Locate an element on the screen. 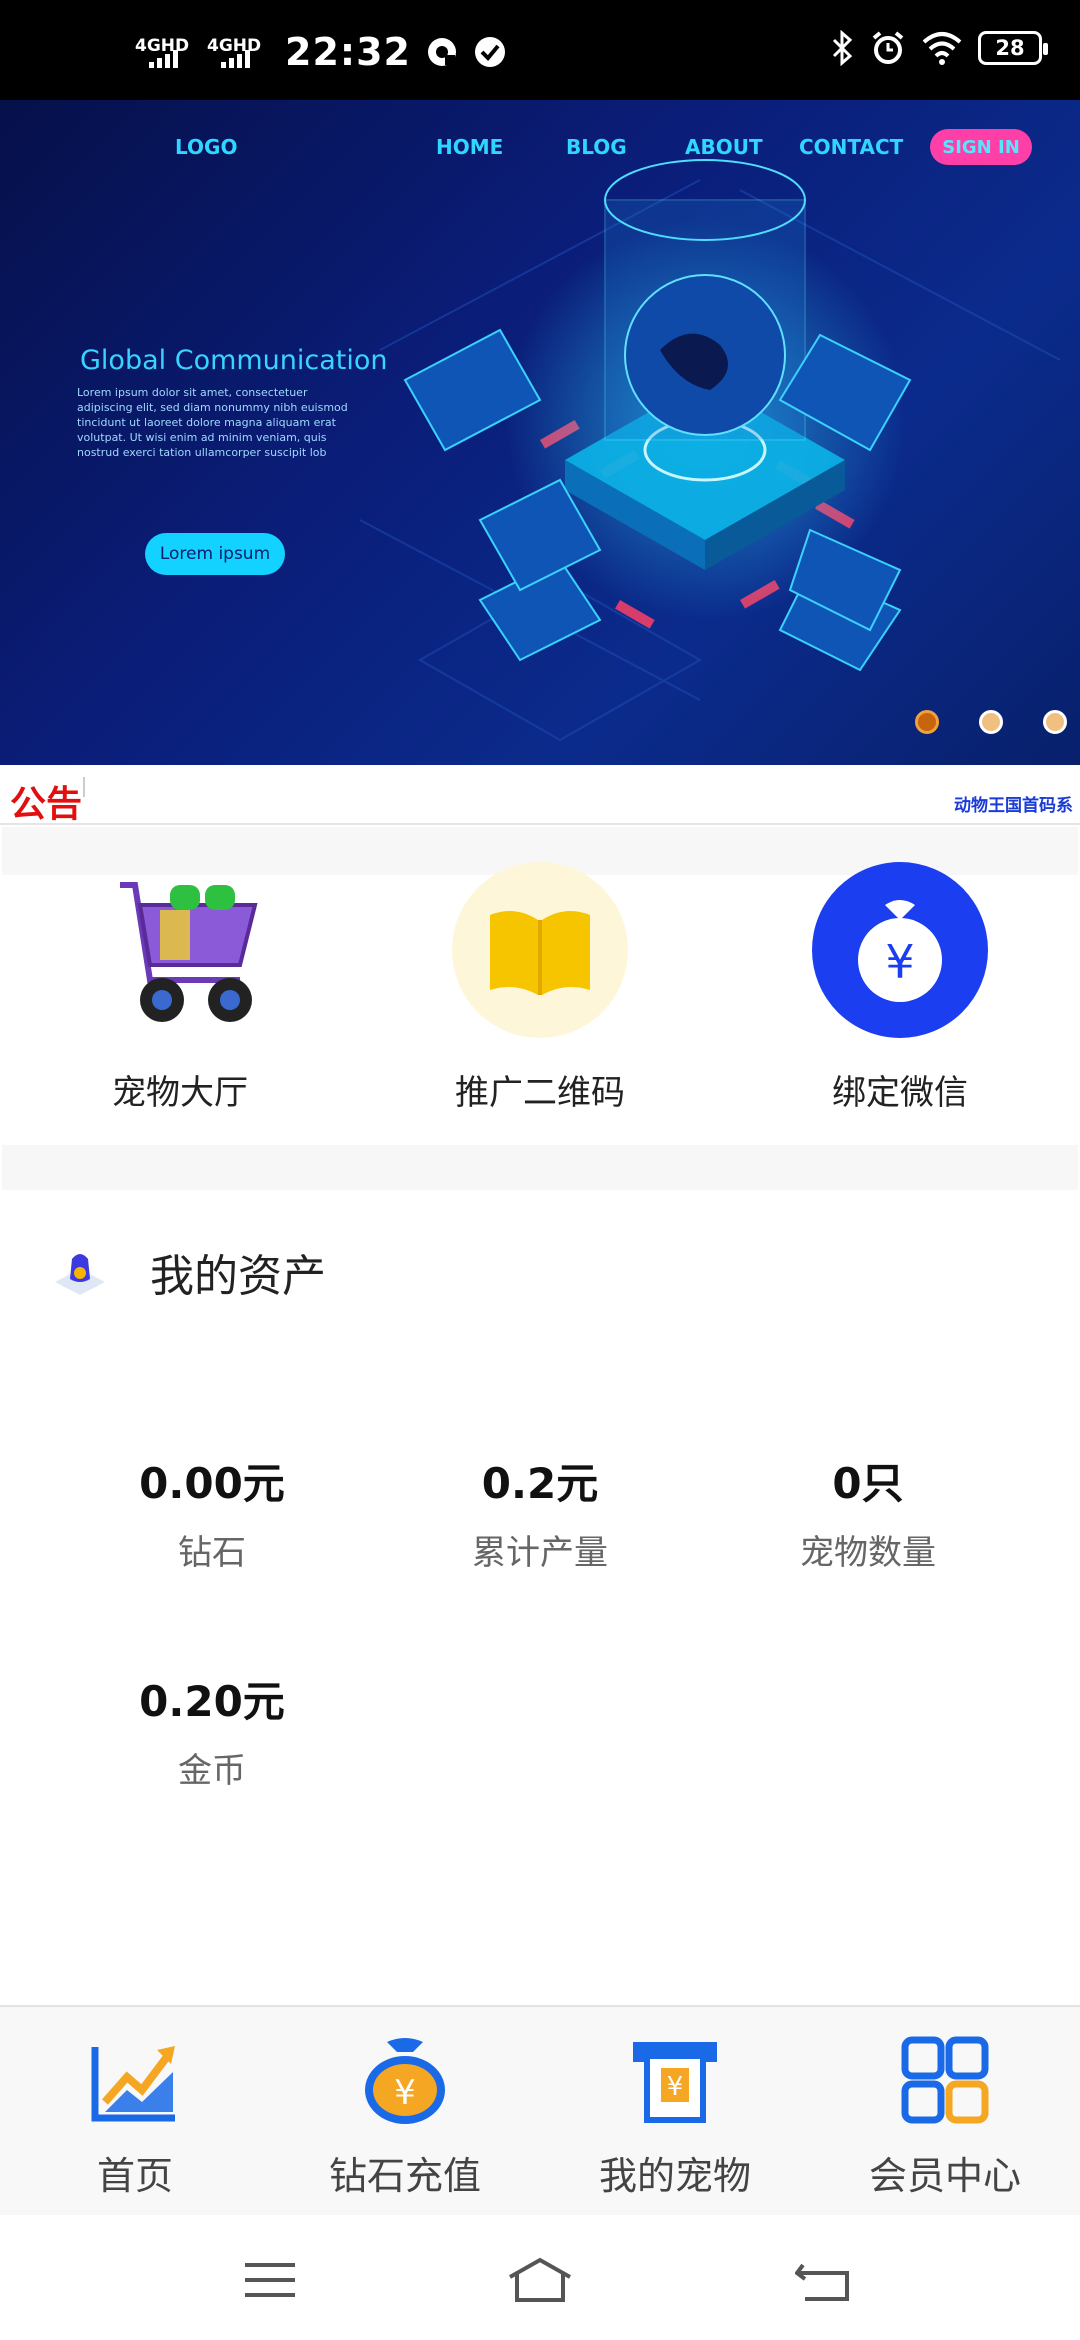  notice-marquee-text: 动物王国首码系 is located at coordinates (1017, 803).